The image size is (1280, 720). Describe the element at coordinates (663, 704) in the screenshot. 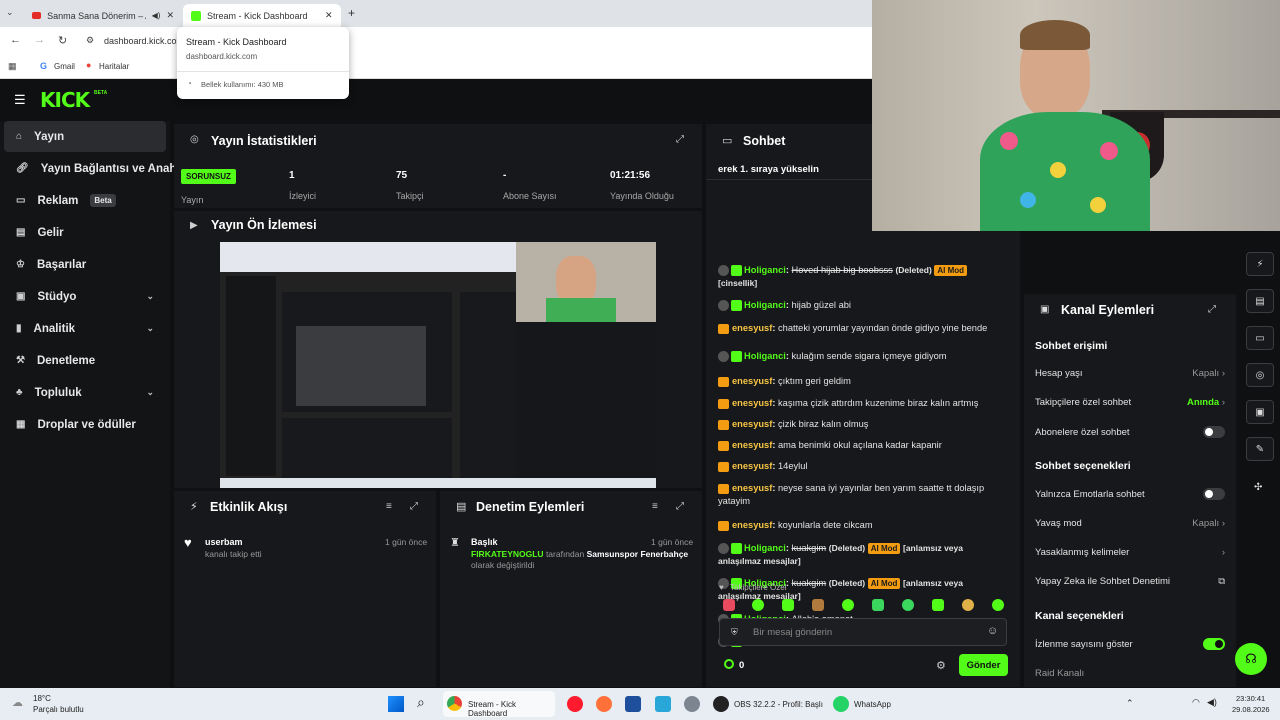

I see `app-icon` at that location.